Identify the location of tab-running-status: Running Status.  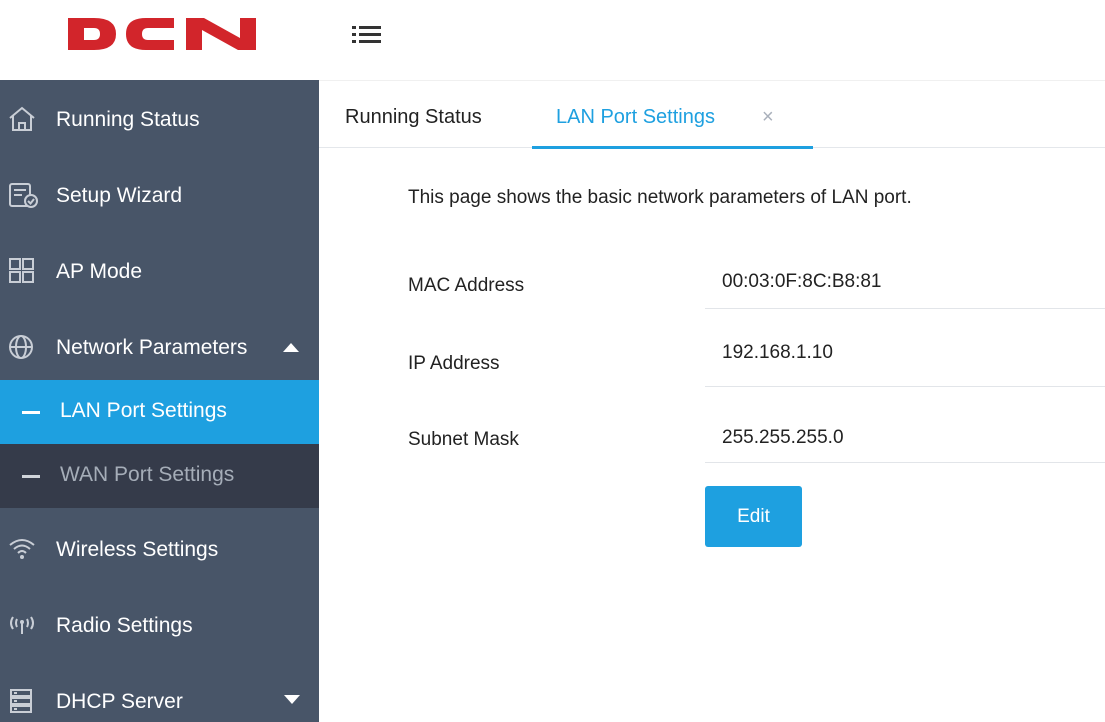
(423, 115).